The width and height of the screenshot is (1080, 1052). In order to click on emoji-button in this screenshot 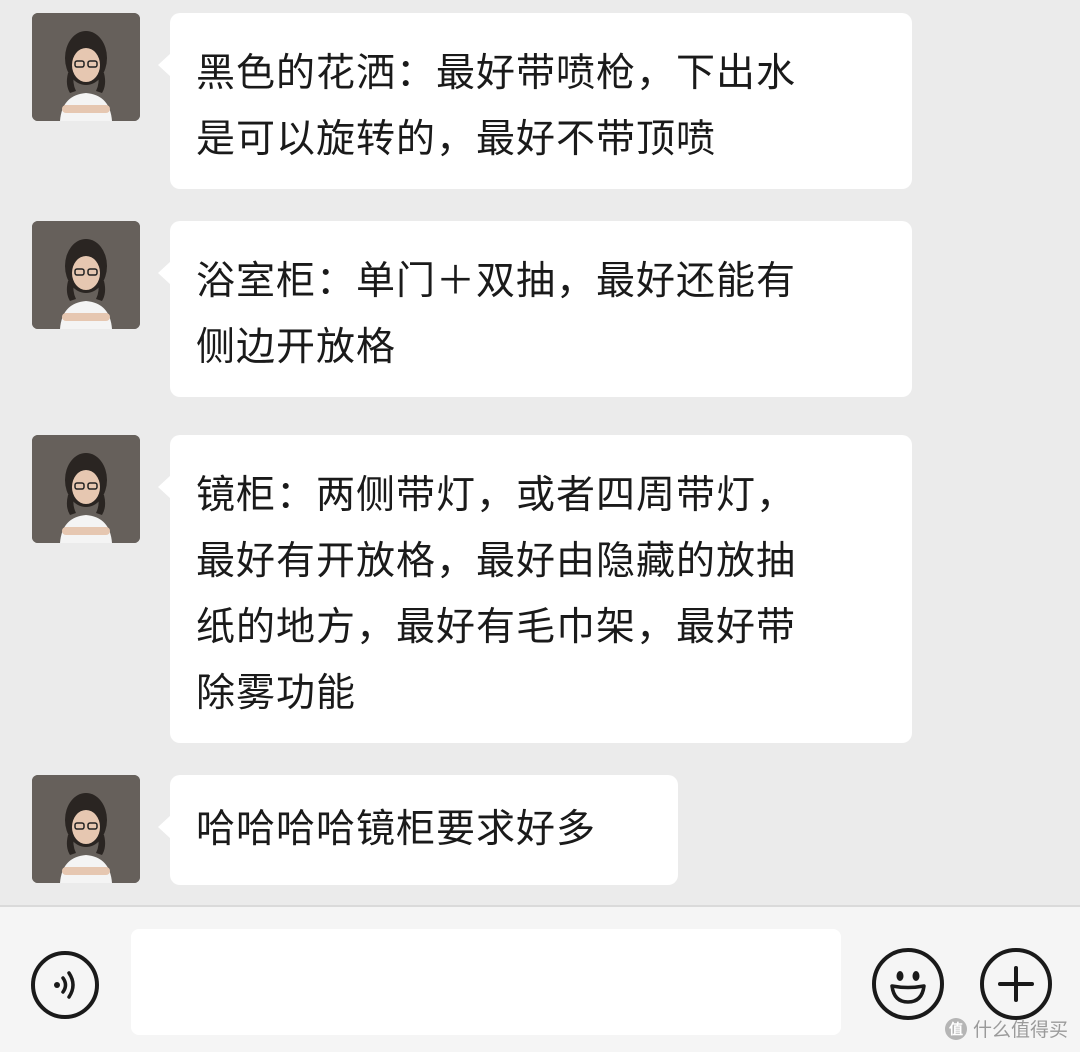, I will do `click(908, 984)`.